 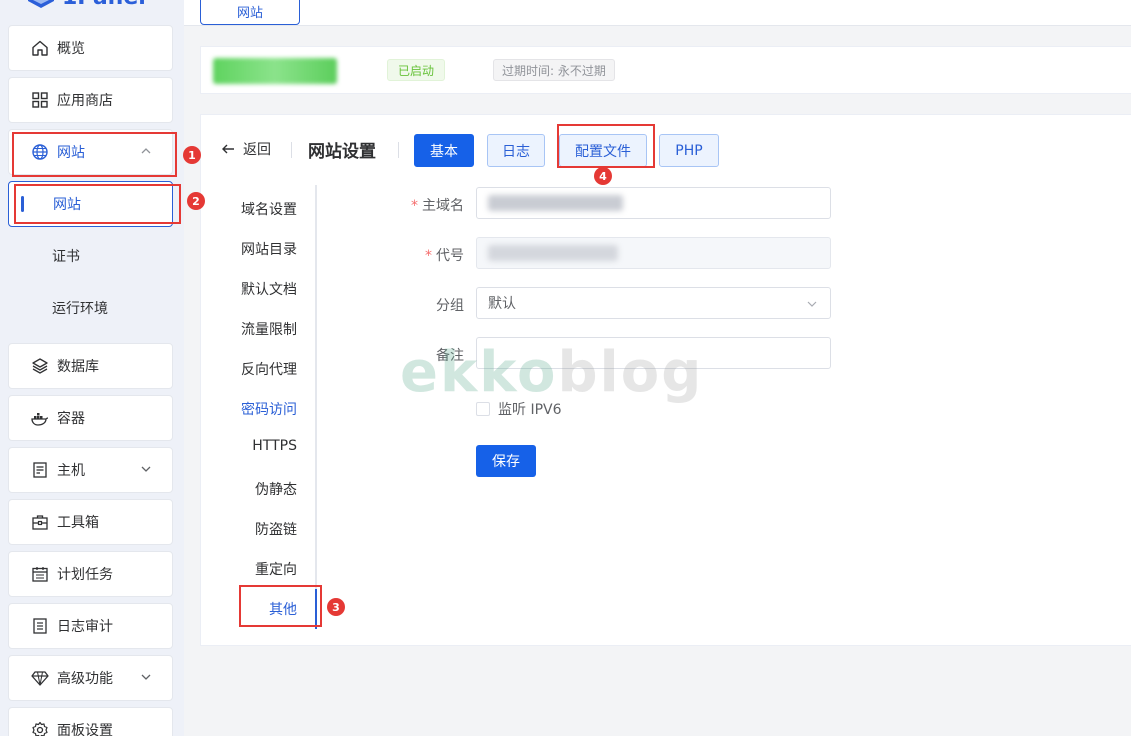 I want to click on sidebar-item-label: 主机, so click(x=71, y=471).